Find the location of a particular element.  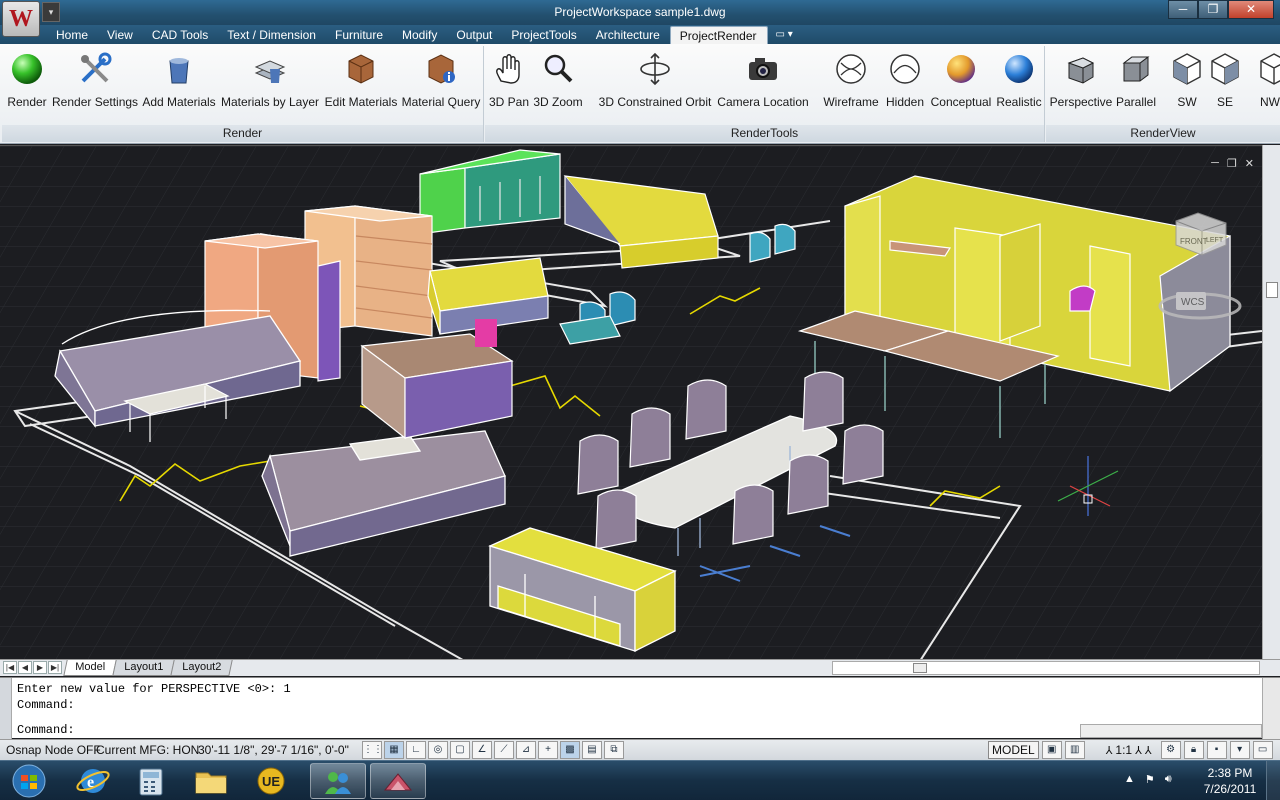

tab-view: View is located at coordinates (120, 35).